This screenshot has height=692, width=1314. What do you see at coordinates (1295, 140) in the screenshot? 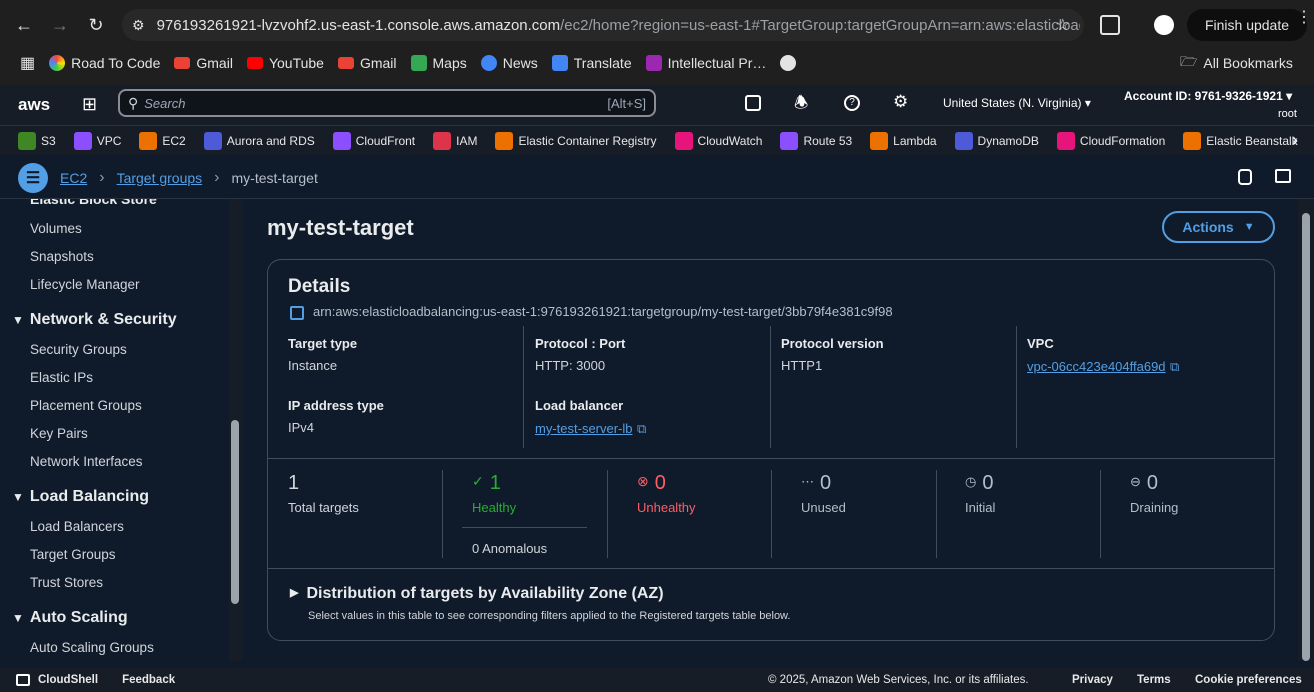
I see `chevron-right-icon: ›` at bounding box center [1295, 140].